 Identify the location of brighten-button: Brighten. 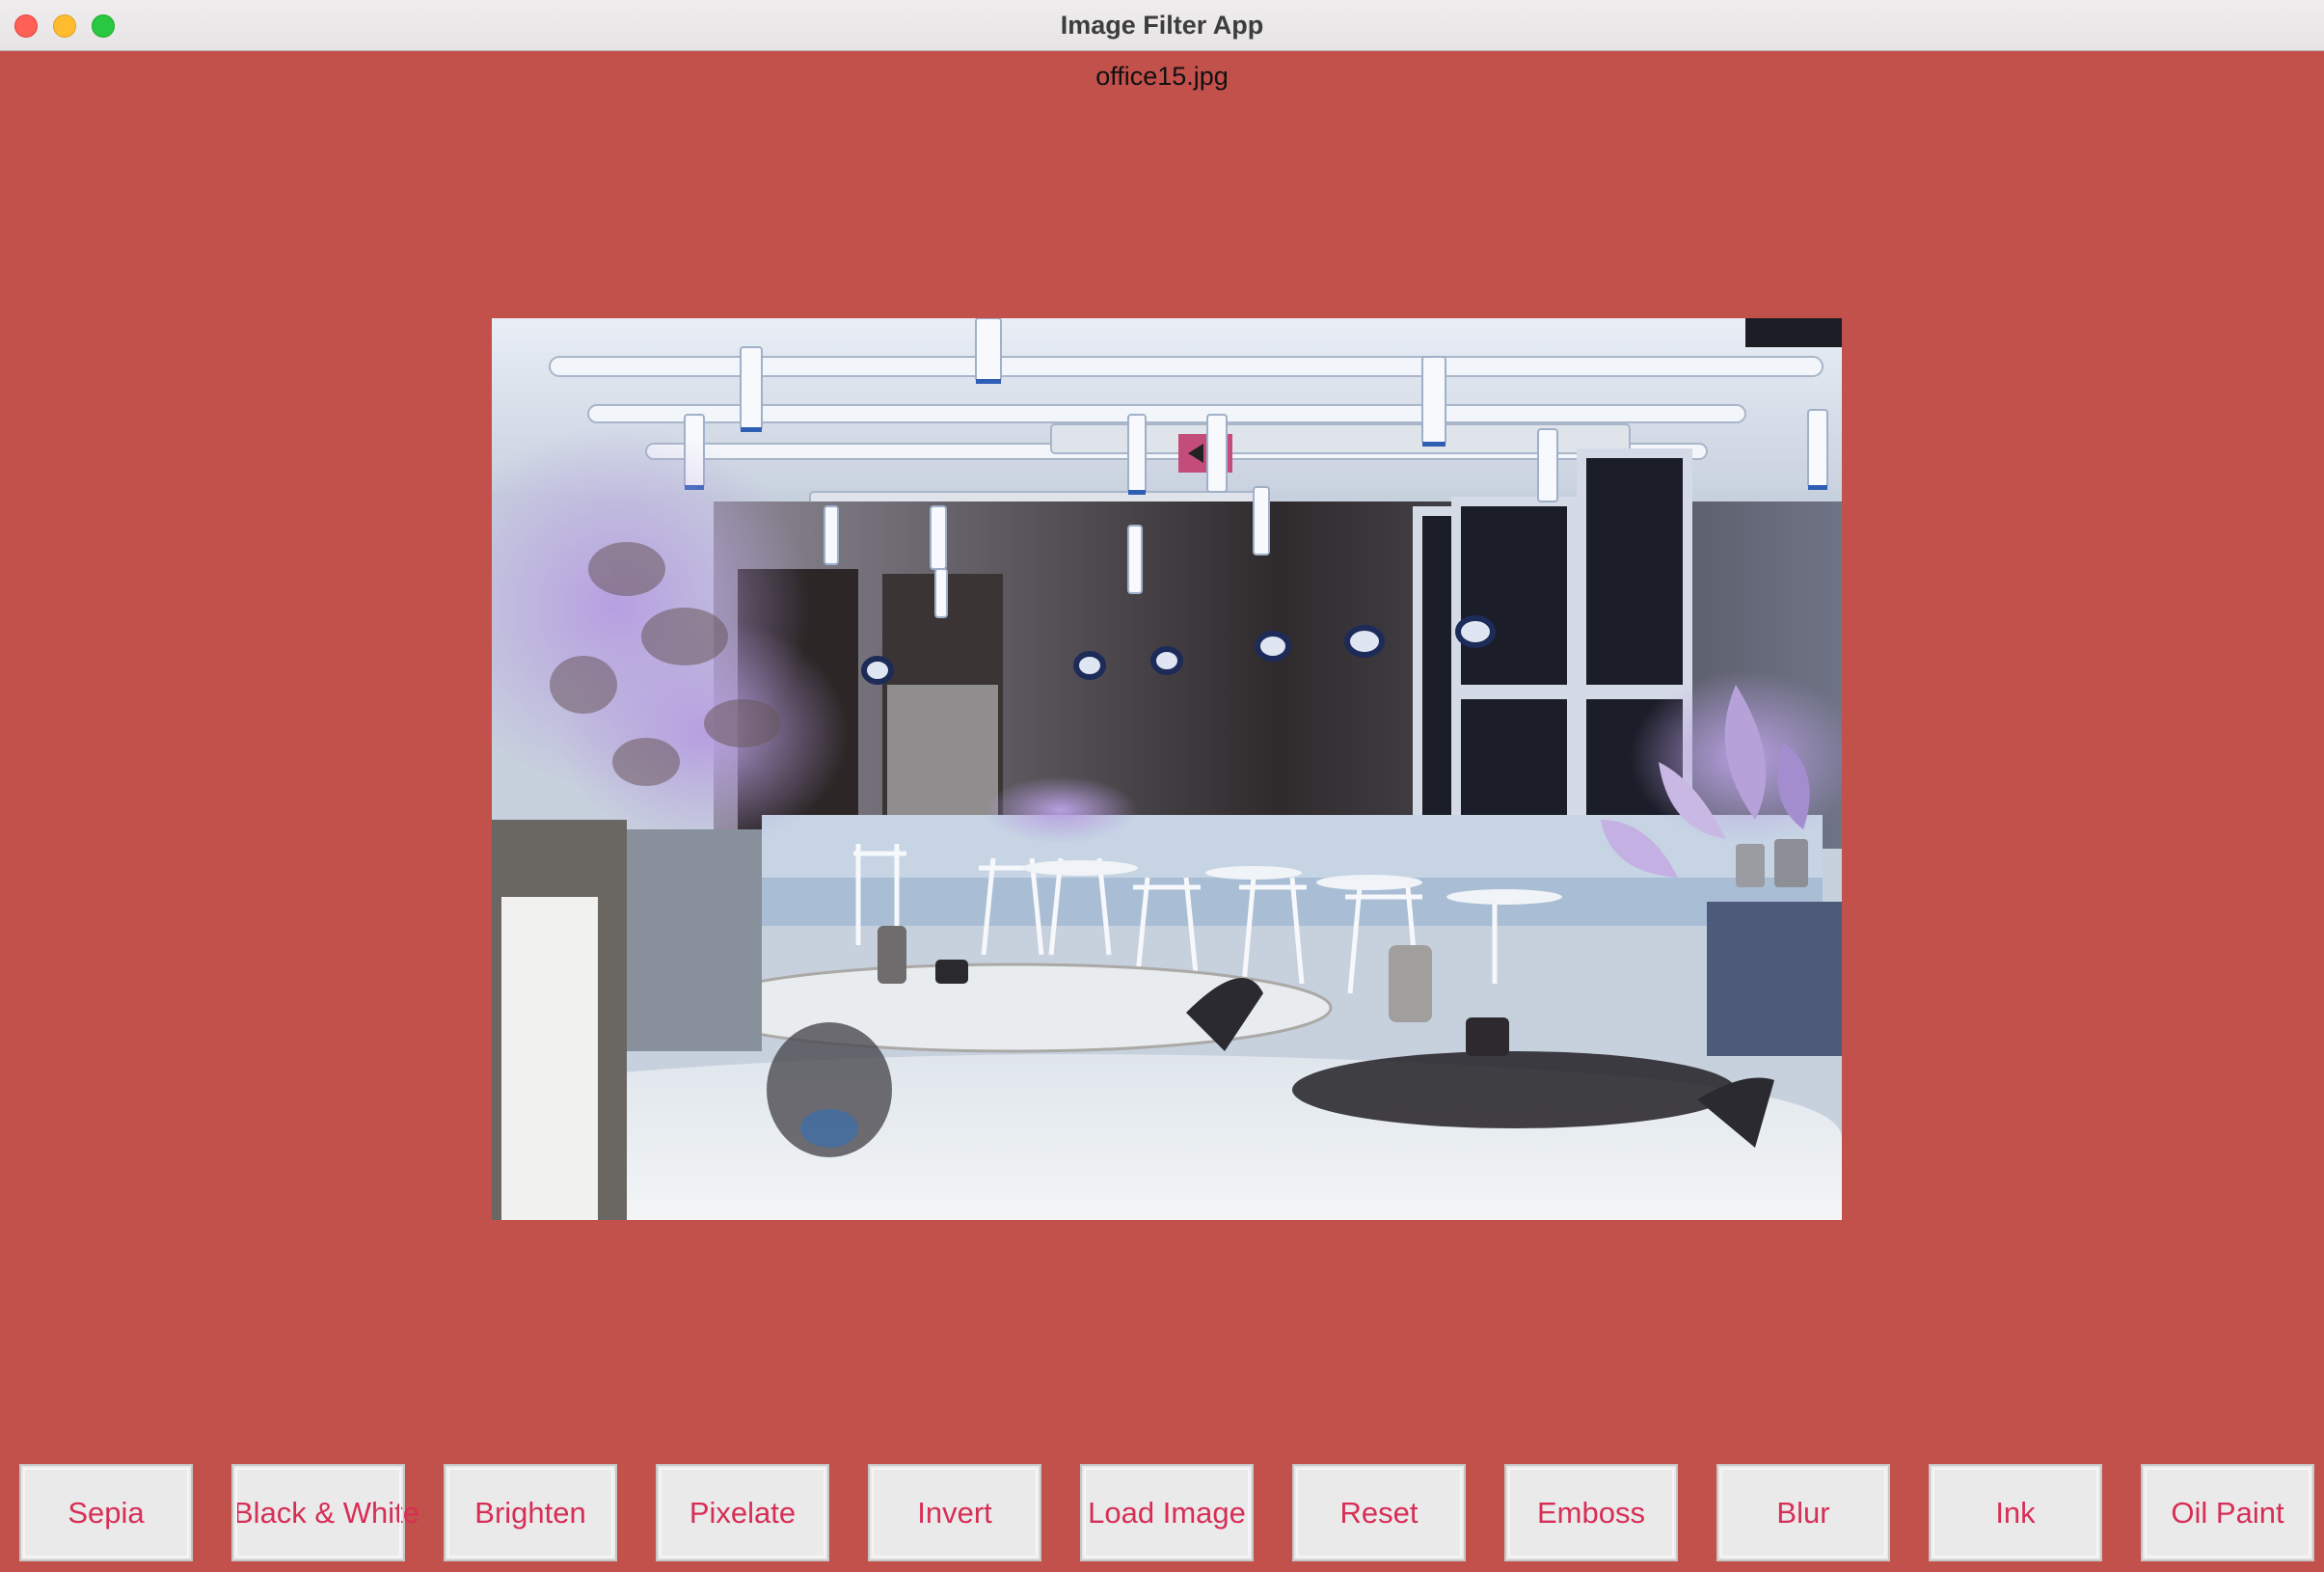
(530, 1512).